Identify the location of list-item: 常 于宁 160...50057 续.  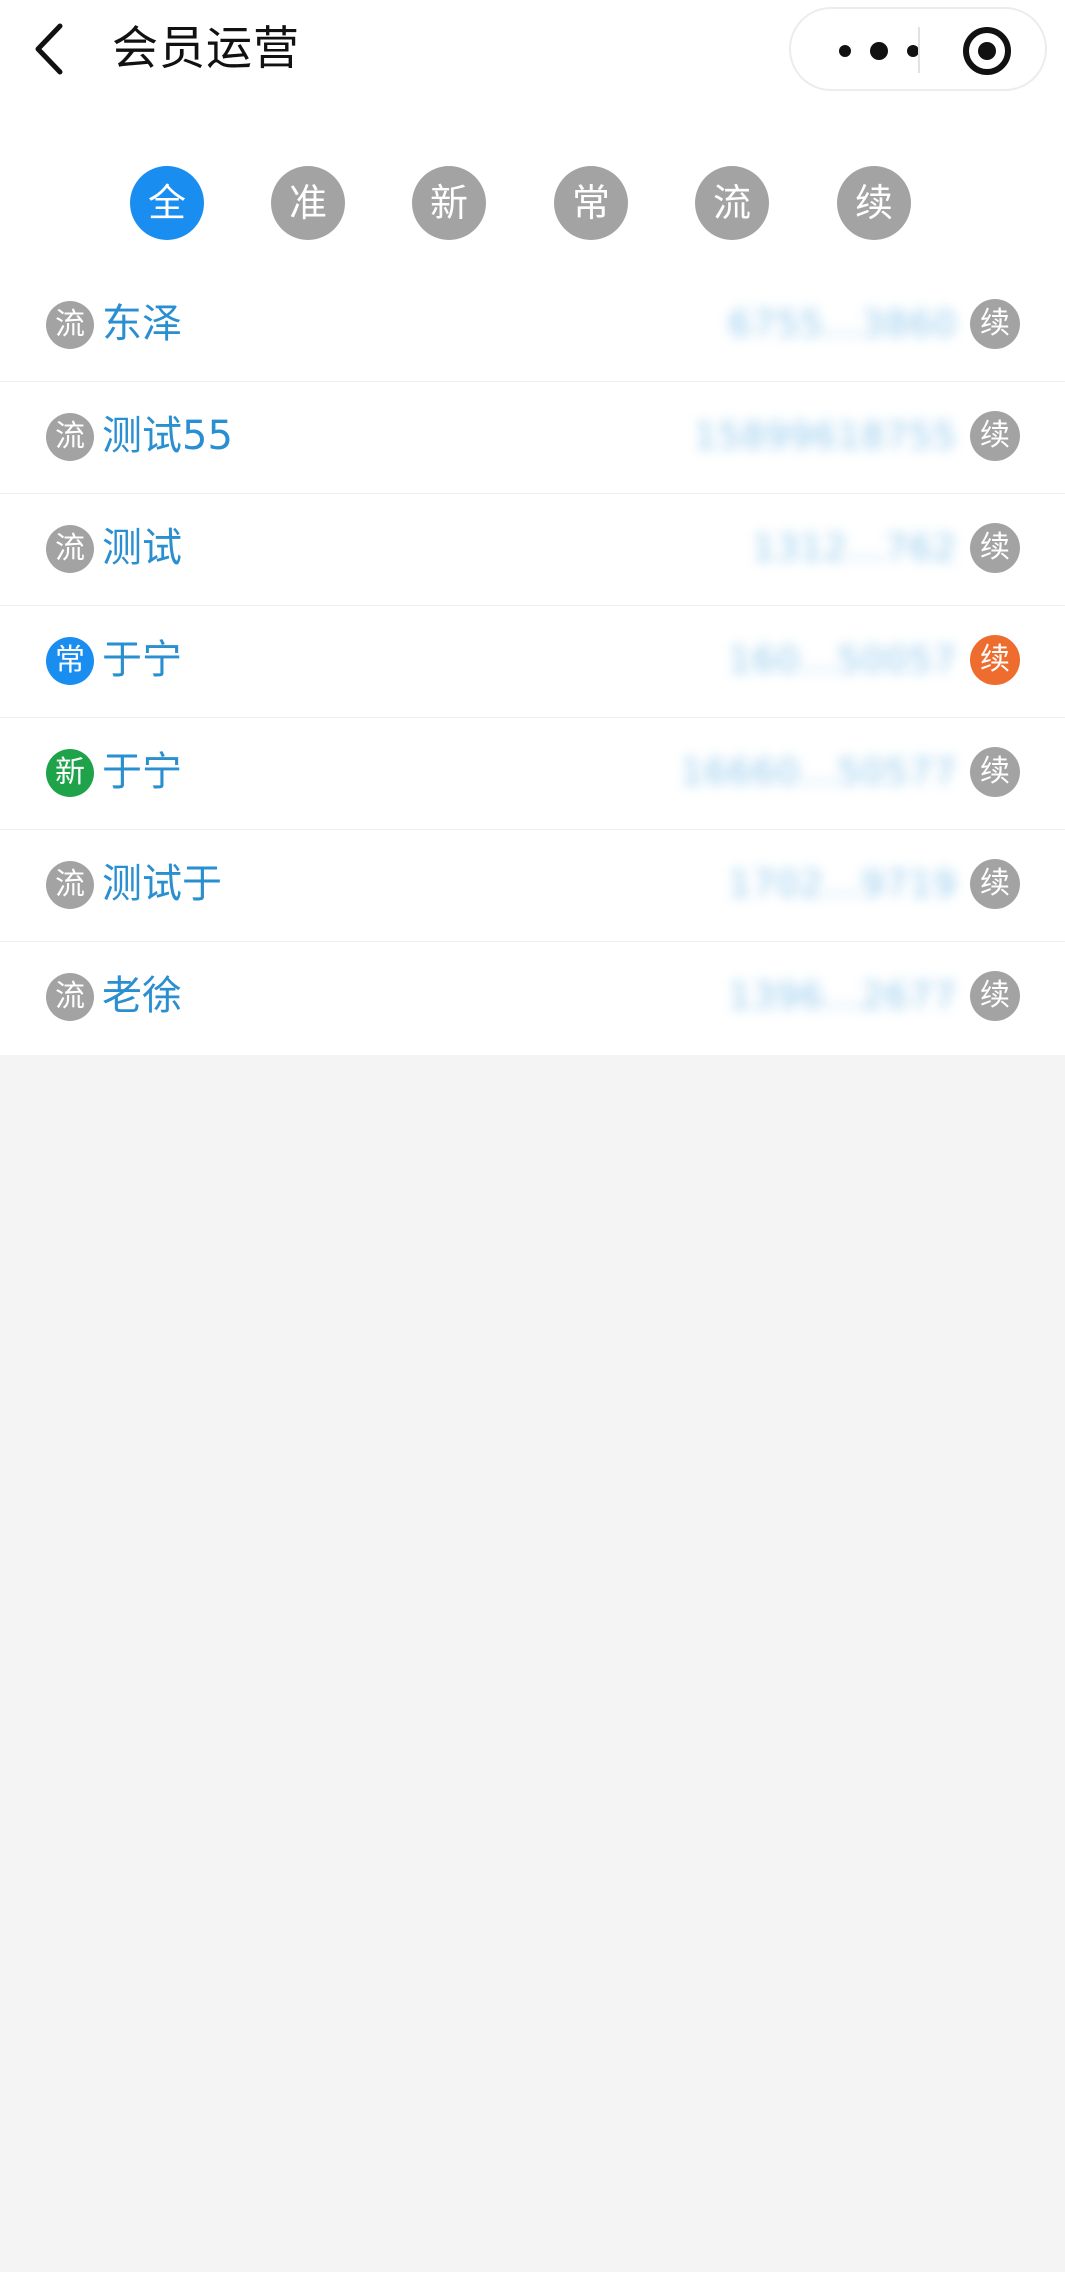
(532, 662).